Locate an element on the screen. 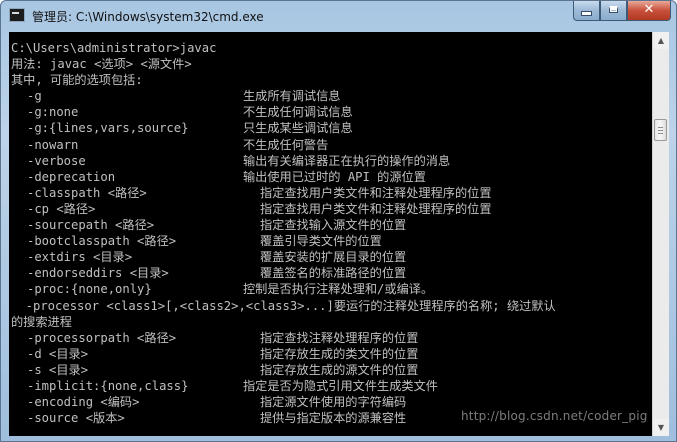 This screenshot has height=442, width=677. option-row: -g:none 不生成任何调试信息 is located at coordinates (283, 112).